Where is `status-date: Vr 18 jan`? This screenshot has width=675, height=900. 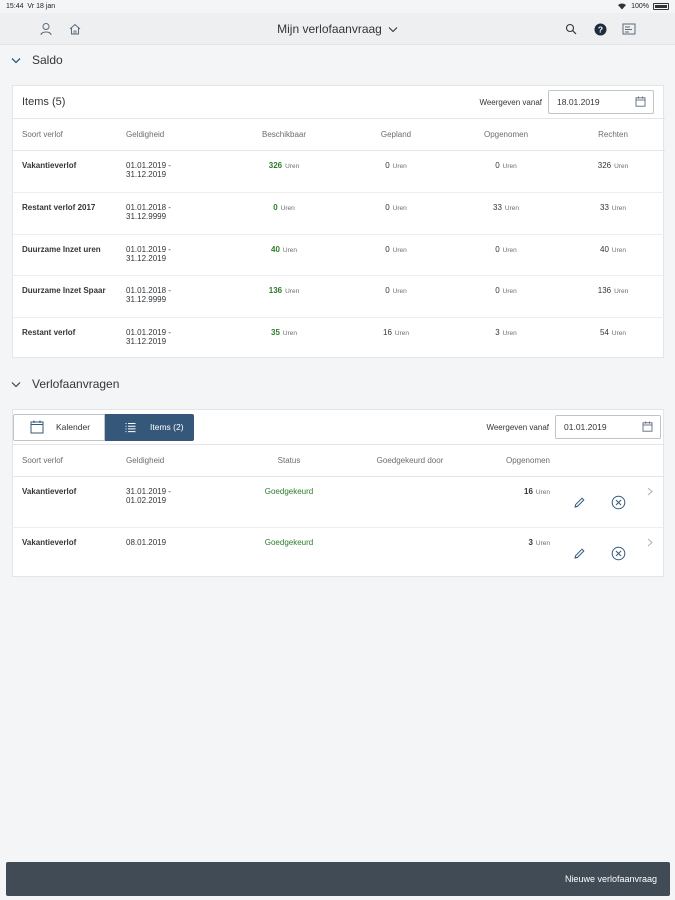 status-date: Vr 18 jan is located at coordinates (41, 6).